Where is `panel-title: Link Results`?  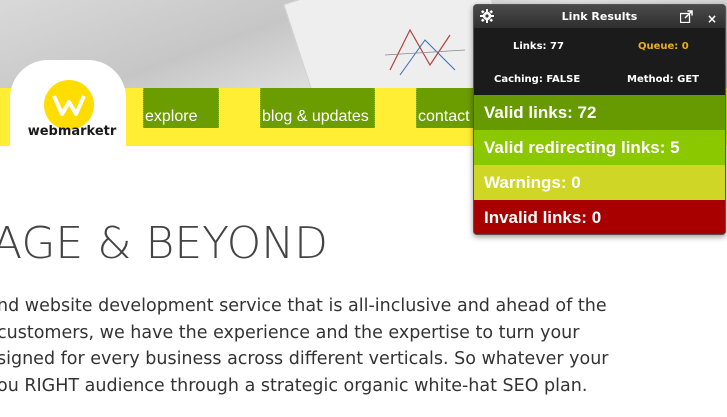 panel-title: Link Results is located at coordinates (599, 16).